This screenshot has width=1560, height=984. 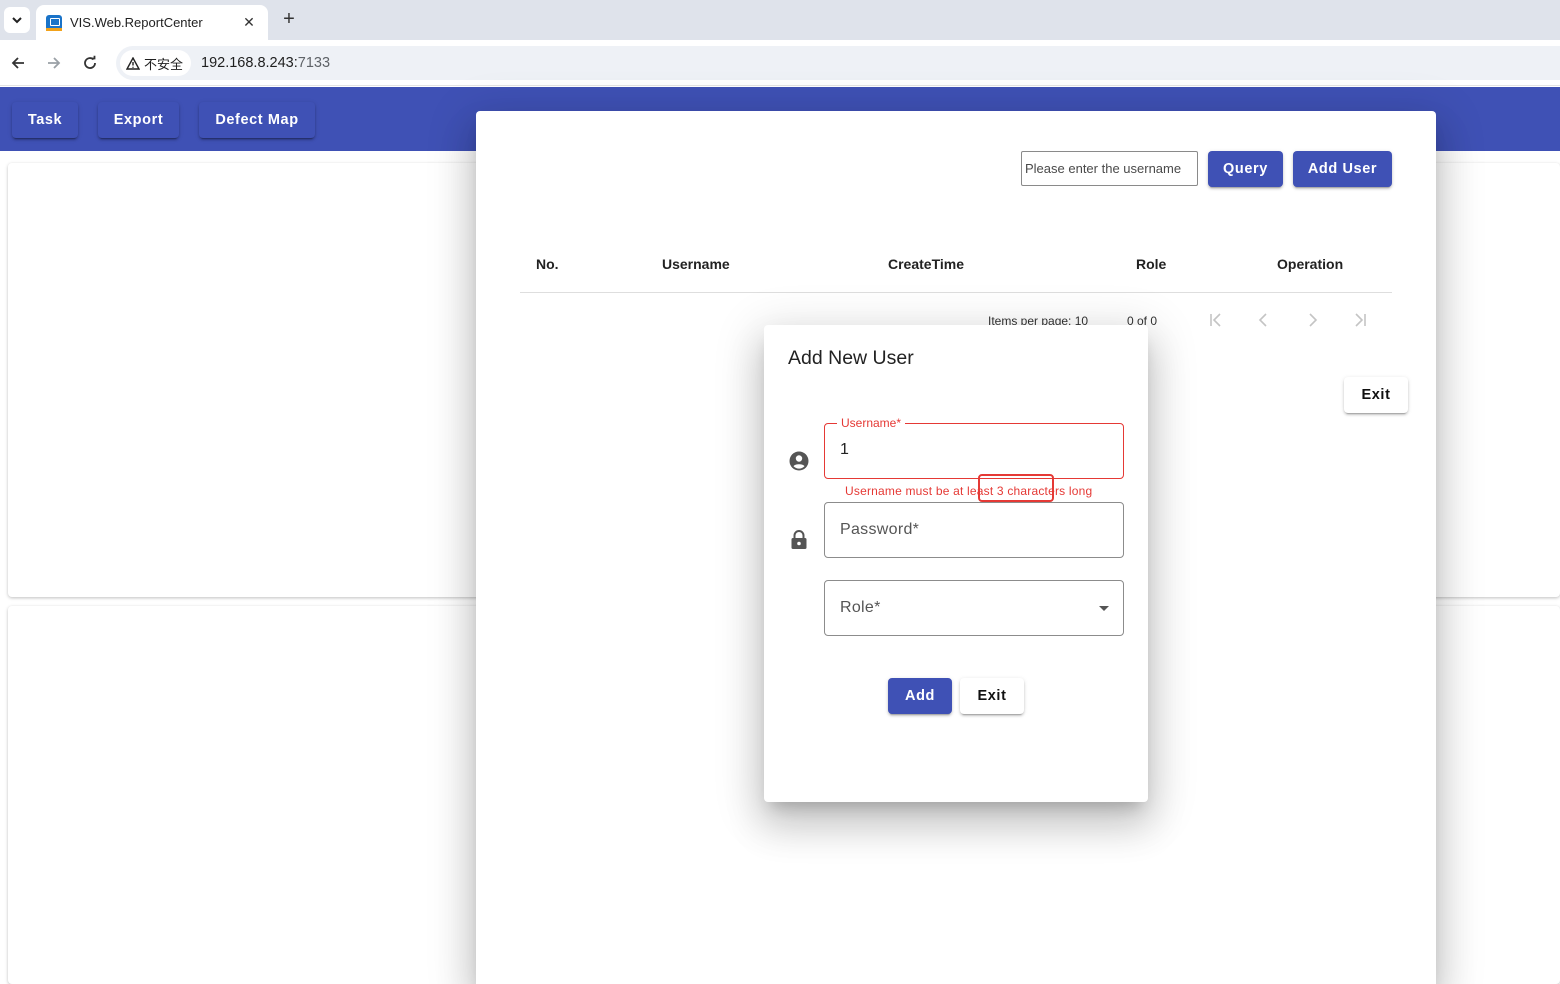 What do you see at coordinates (249, 22) in the screenshot?
I see `tab-close-icon: ✕` at bounding box center [249, 22].